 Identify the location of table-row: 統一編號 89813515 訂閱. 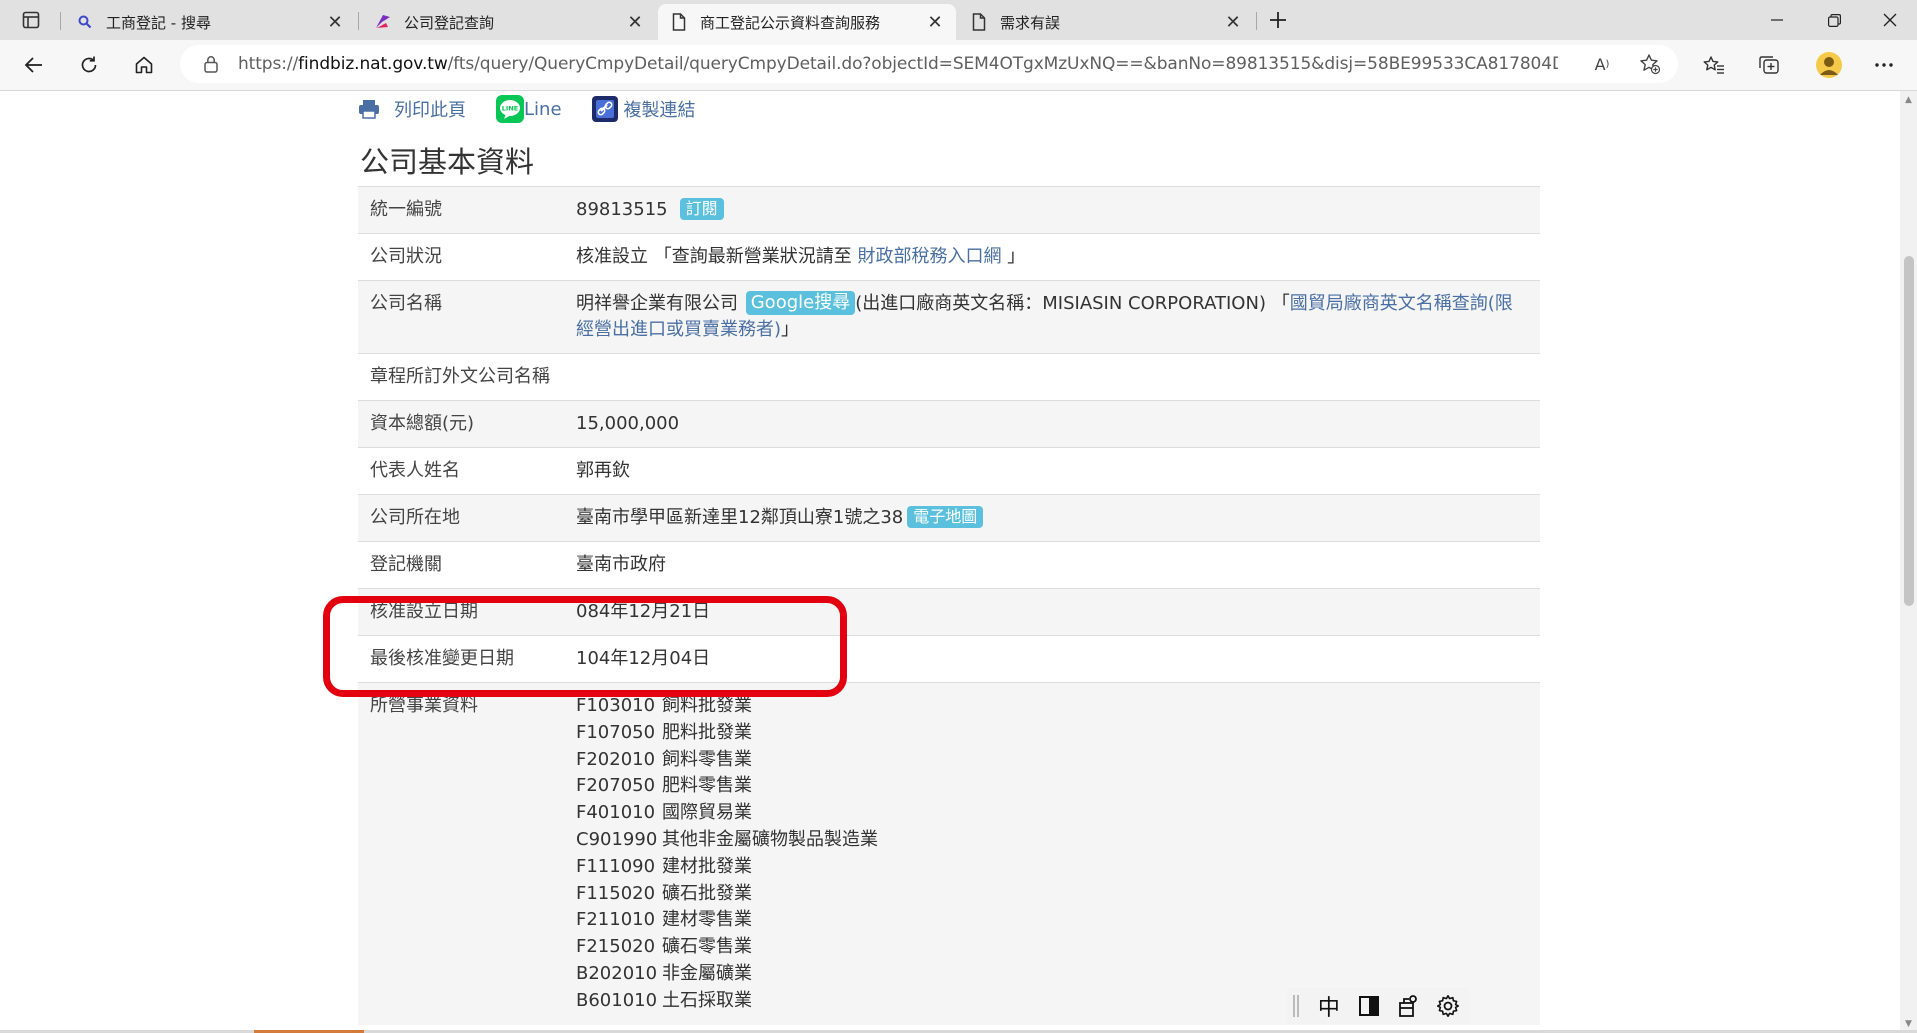
(949, 210).